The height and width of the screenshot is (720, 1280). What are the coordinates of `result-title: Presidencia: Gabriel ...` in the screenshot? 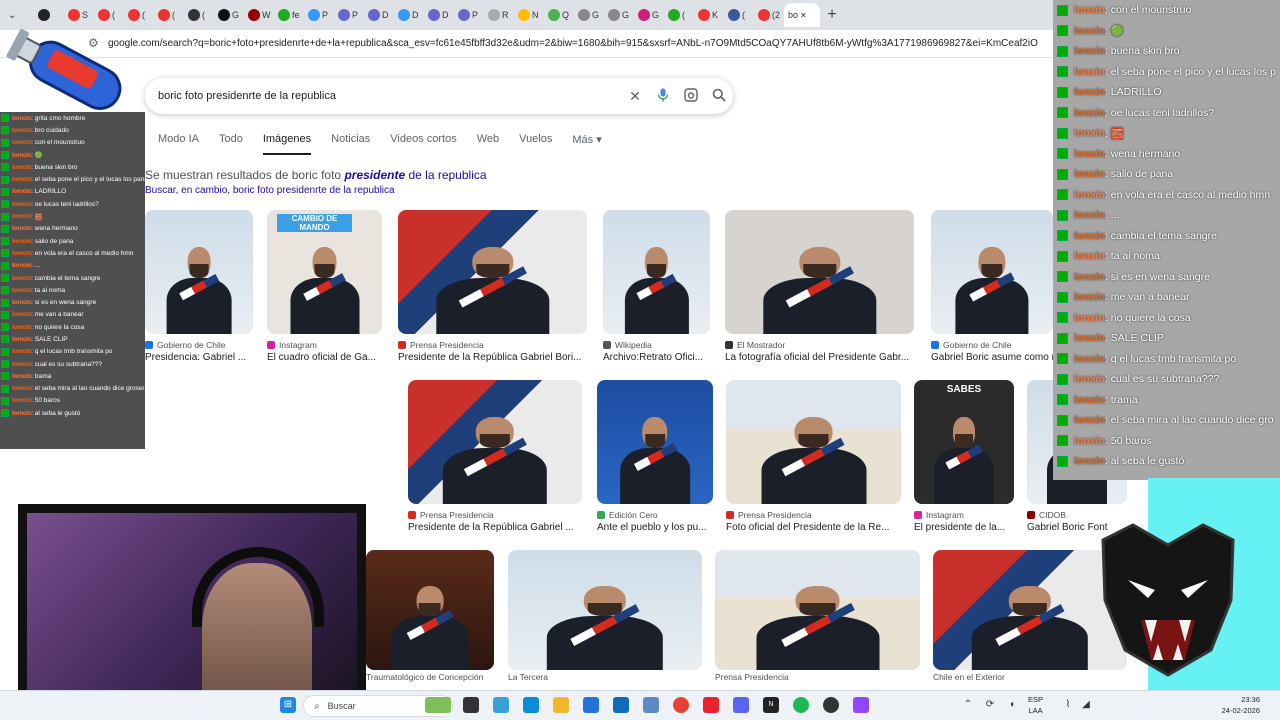 It's located at (199, 357).